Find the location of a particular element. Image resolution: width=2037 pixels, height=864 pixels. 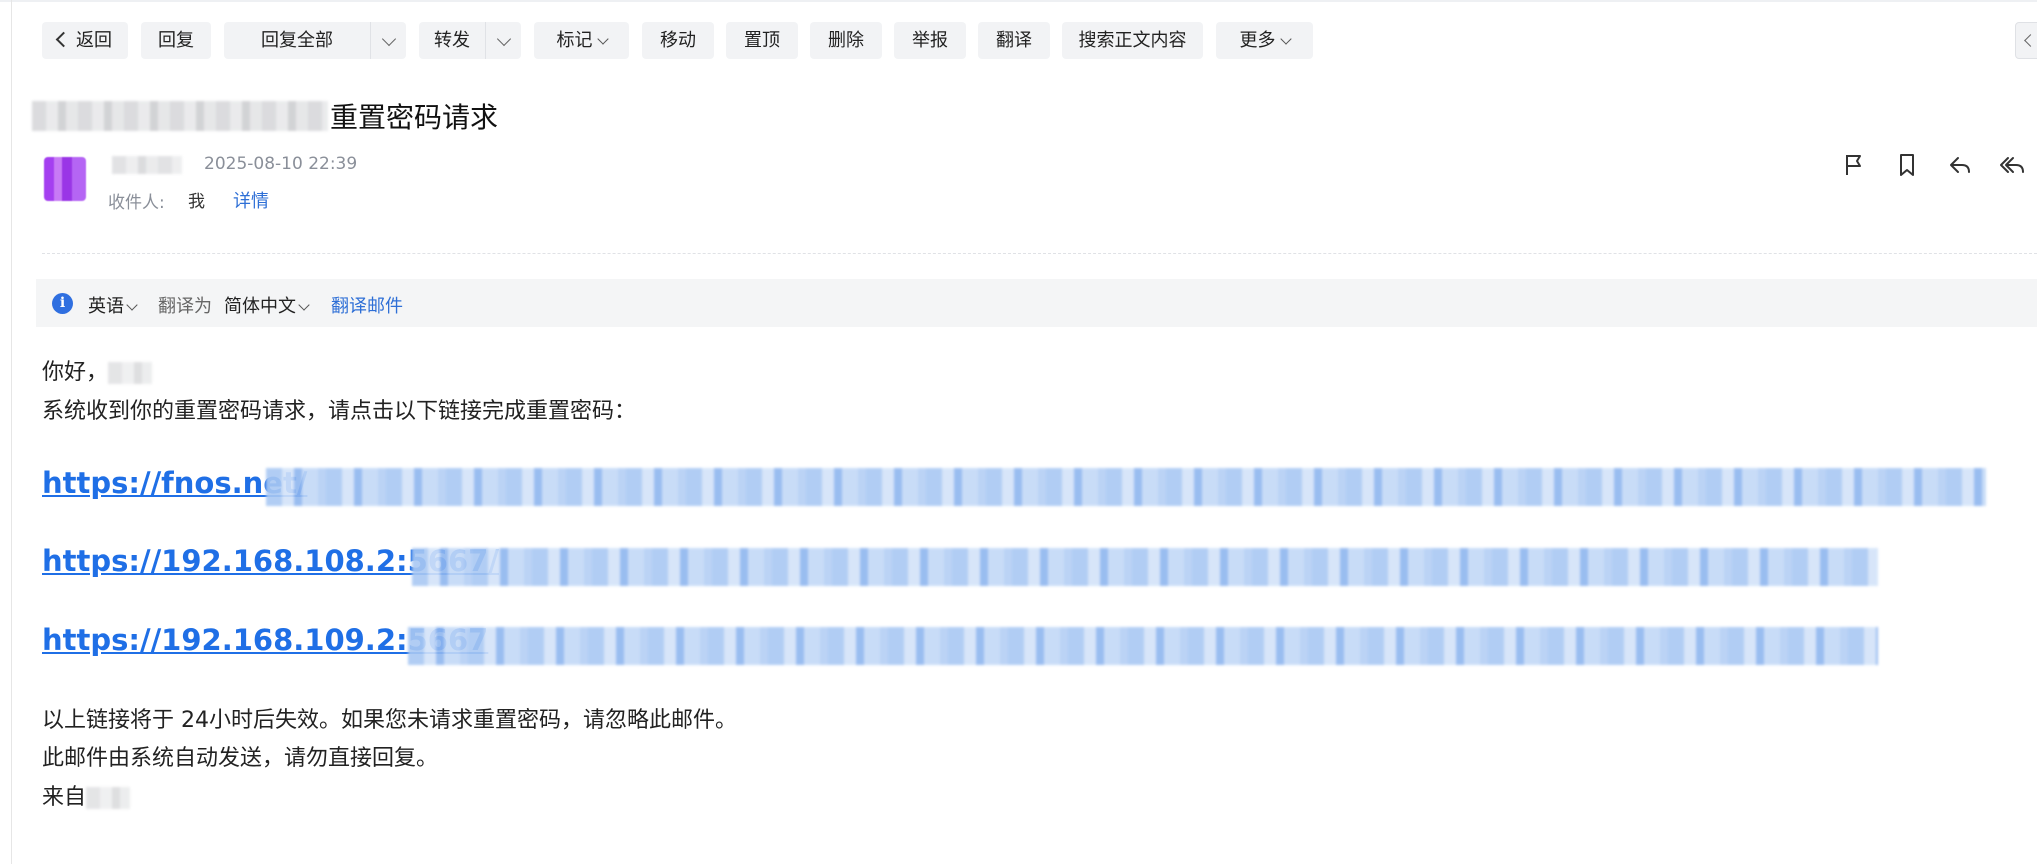

redacted-signature is located at coordinates (108, 798).